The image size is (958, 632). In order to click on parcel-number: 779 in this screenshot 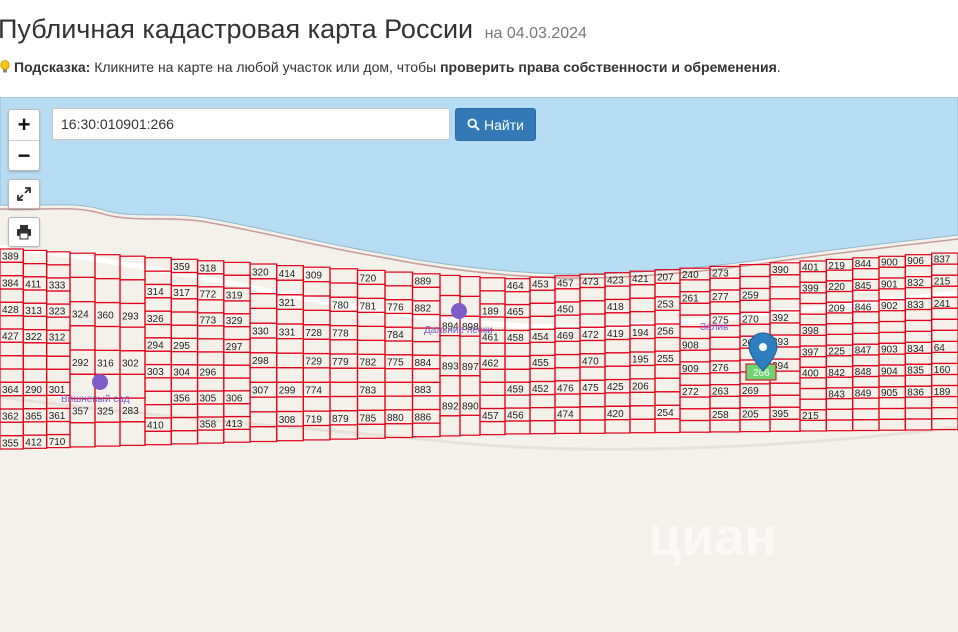, I will do `click(340, 362)`.